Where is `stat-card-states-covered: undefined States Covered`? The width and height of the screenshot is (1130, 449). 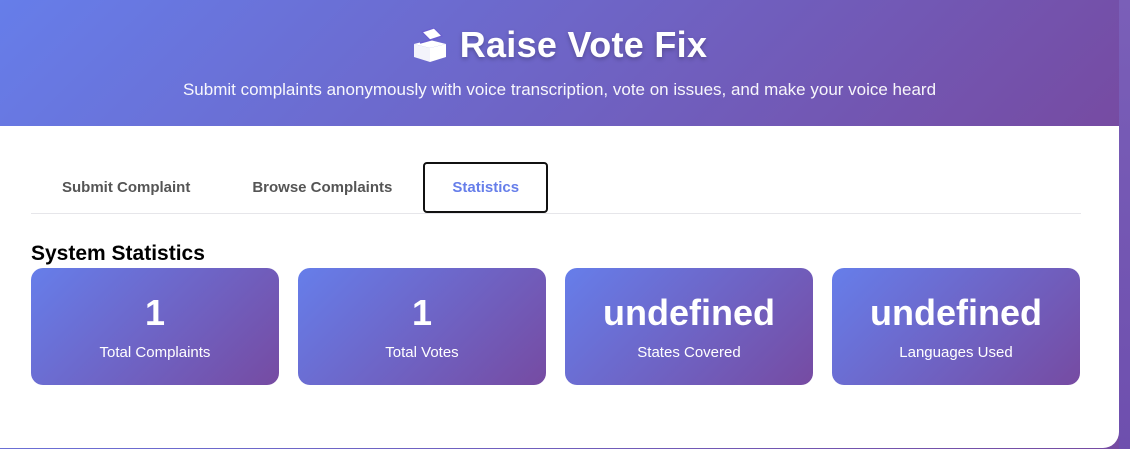
stat-card-states-covered: undefined States Covered is located at coordinates (689, 326).